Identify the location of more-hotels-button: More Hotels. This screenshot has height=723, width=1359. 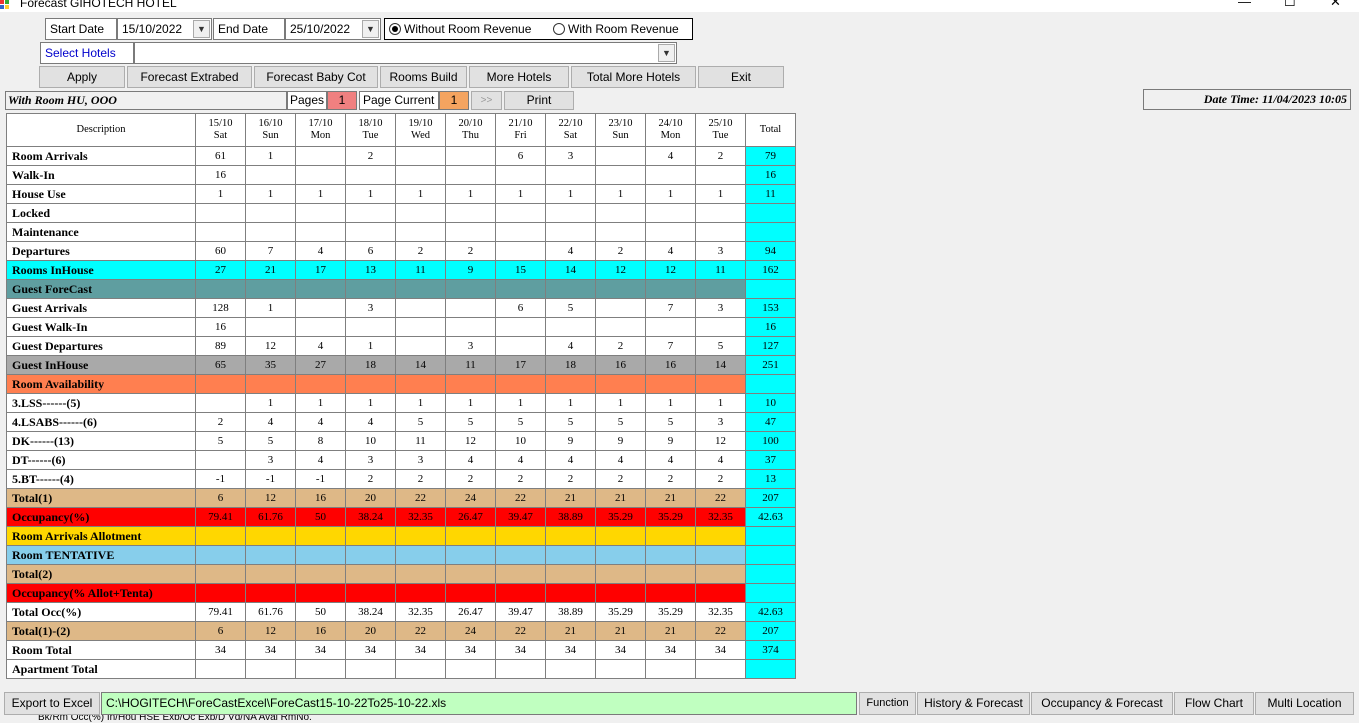
(519, 77).